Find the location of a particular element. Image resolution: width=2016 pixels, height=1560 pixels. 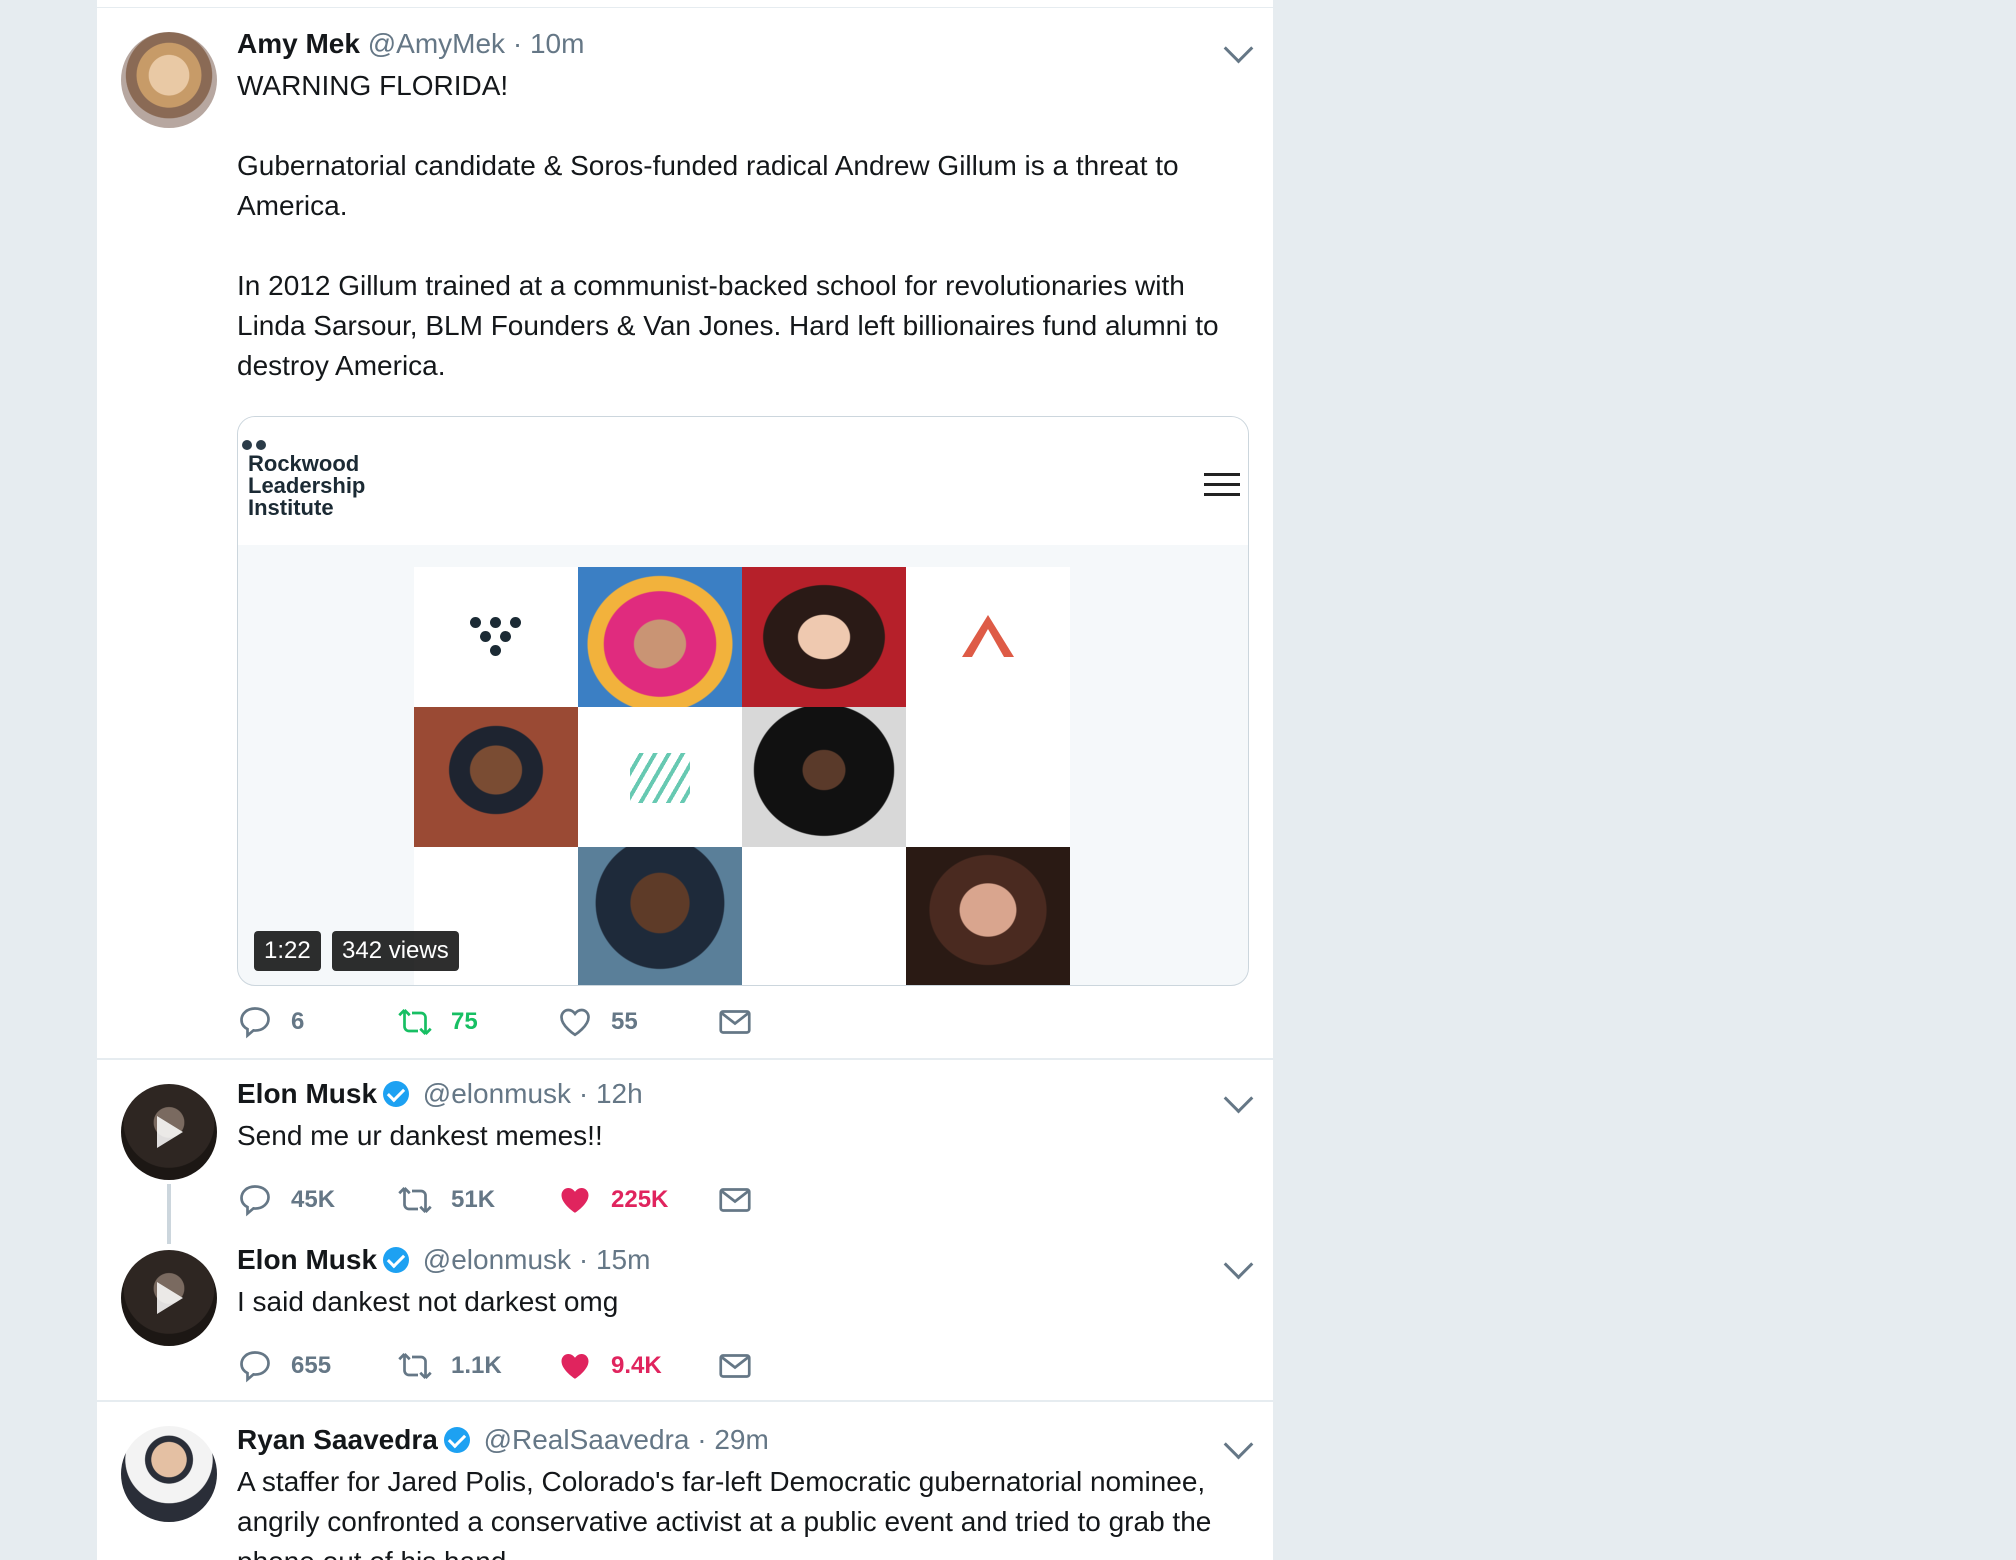

photo-grid is located at coordinates (742, 776).